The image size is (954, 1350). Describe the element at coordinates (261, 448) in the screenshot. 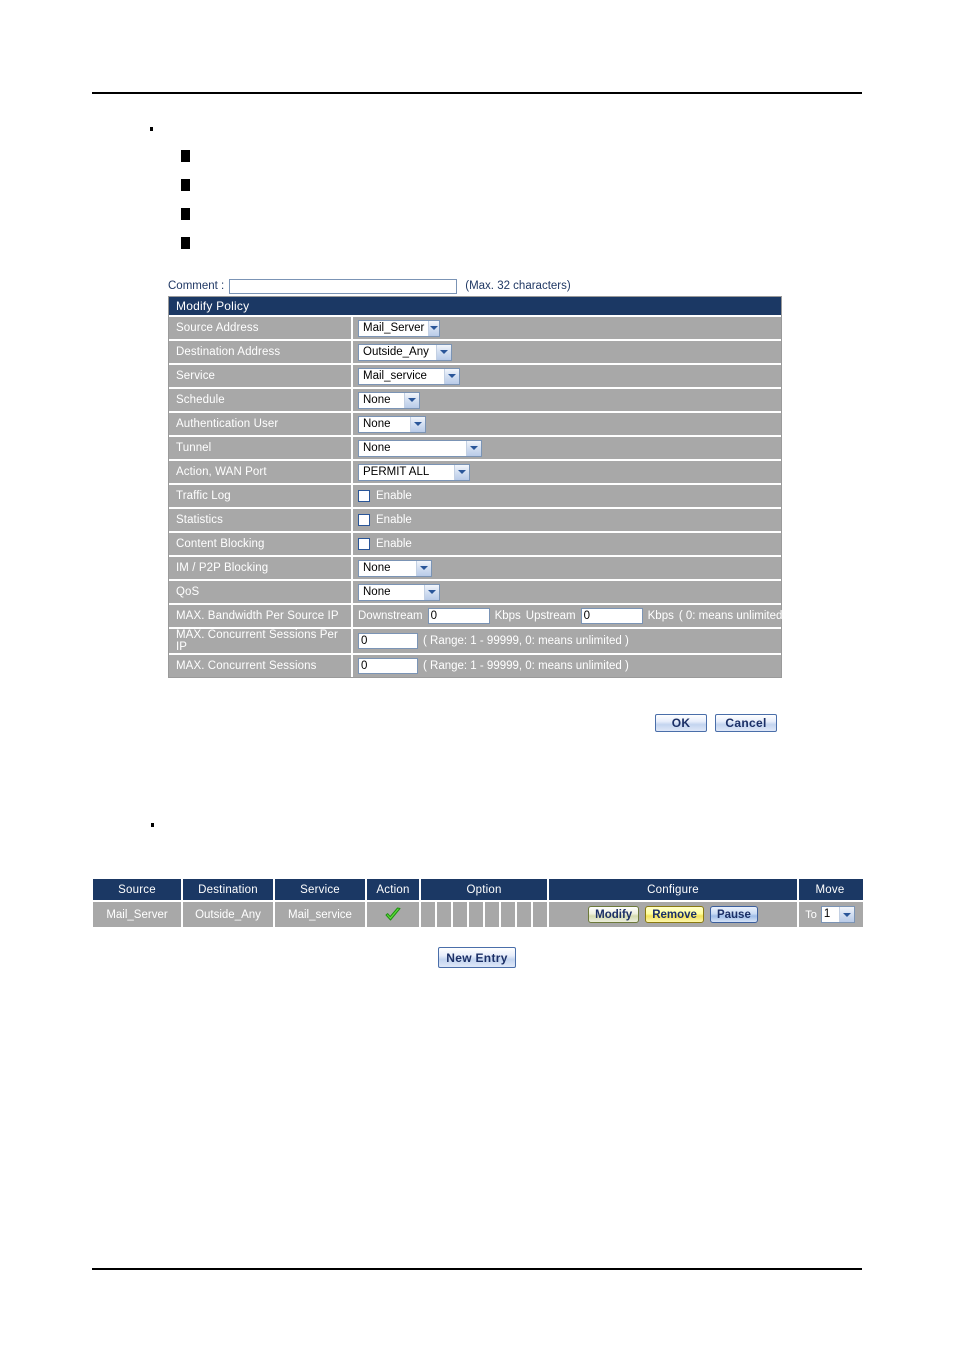

I see `label-tunnel: Tunnel` at that location.